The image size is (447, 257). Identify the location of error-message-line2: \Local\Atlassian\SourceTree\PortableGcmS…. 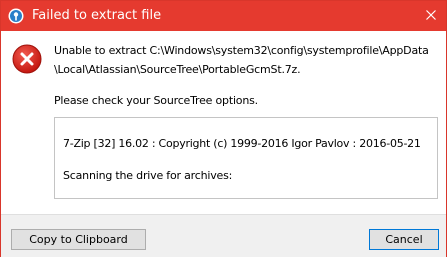
(177, 69).